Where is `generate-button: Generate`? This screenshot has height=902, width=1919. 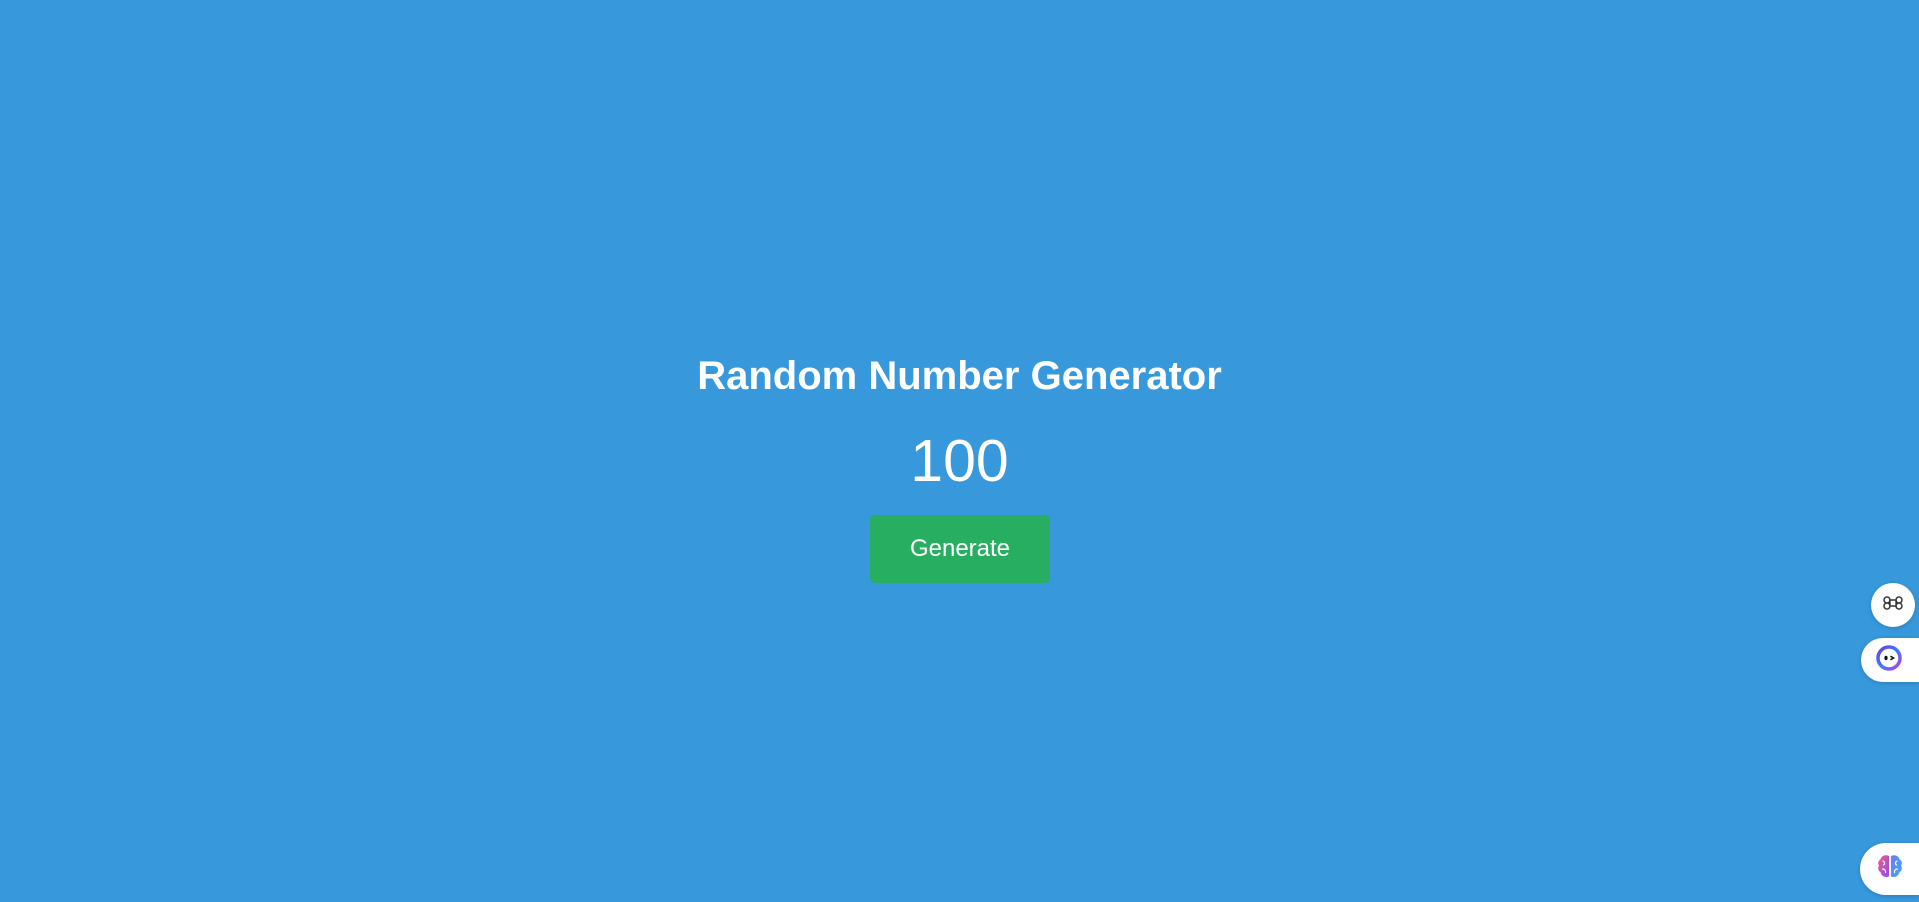
generate-button: Generate is located at coordinates (960, 549).